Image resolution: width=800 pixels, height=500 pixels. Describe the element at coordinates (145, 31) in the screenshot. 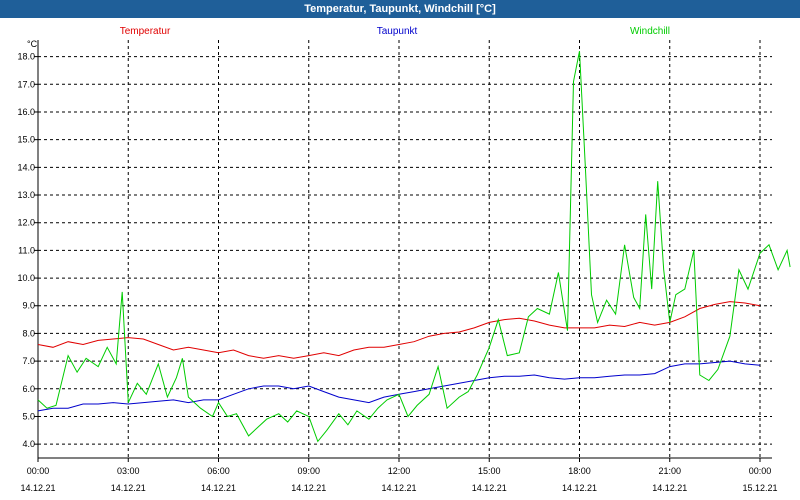

I see `legend-temperatur: Temperatur` at that location.